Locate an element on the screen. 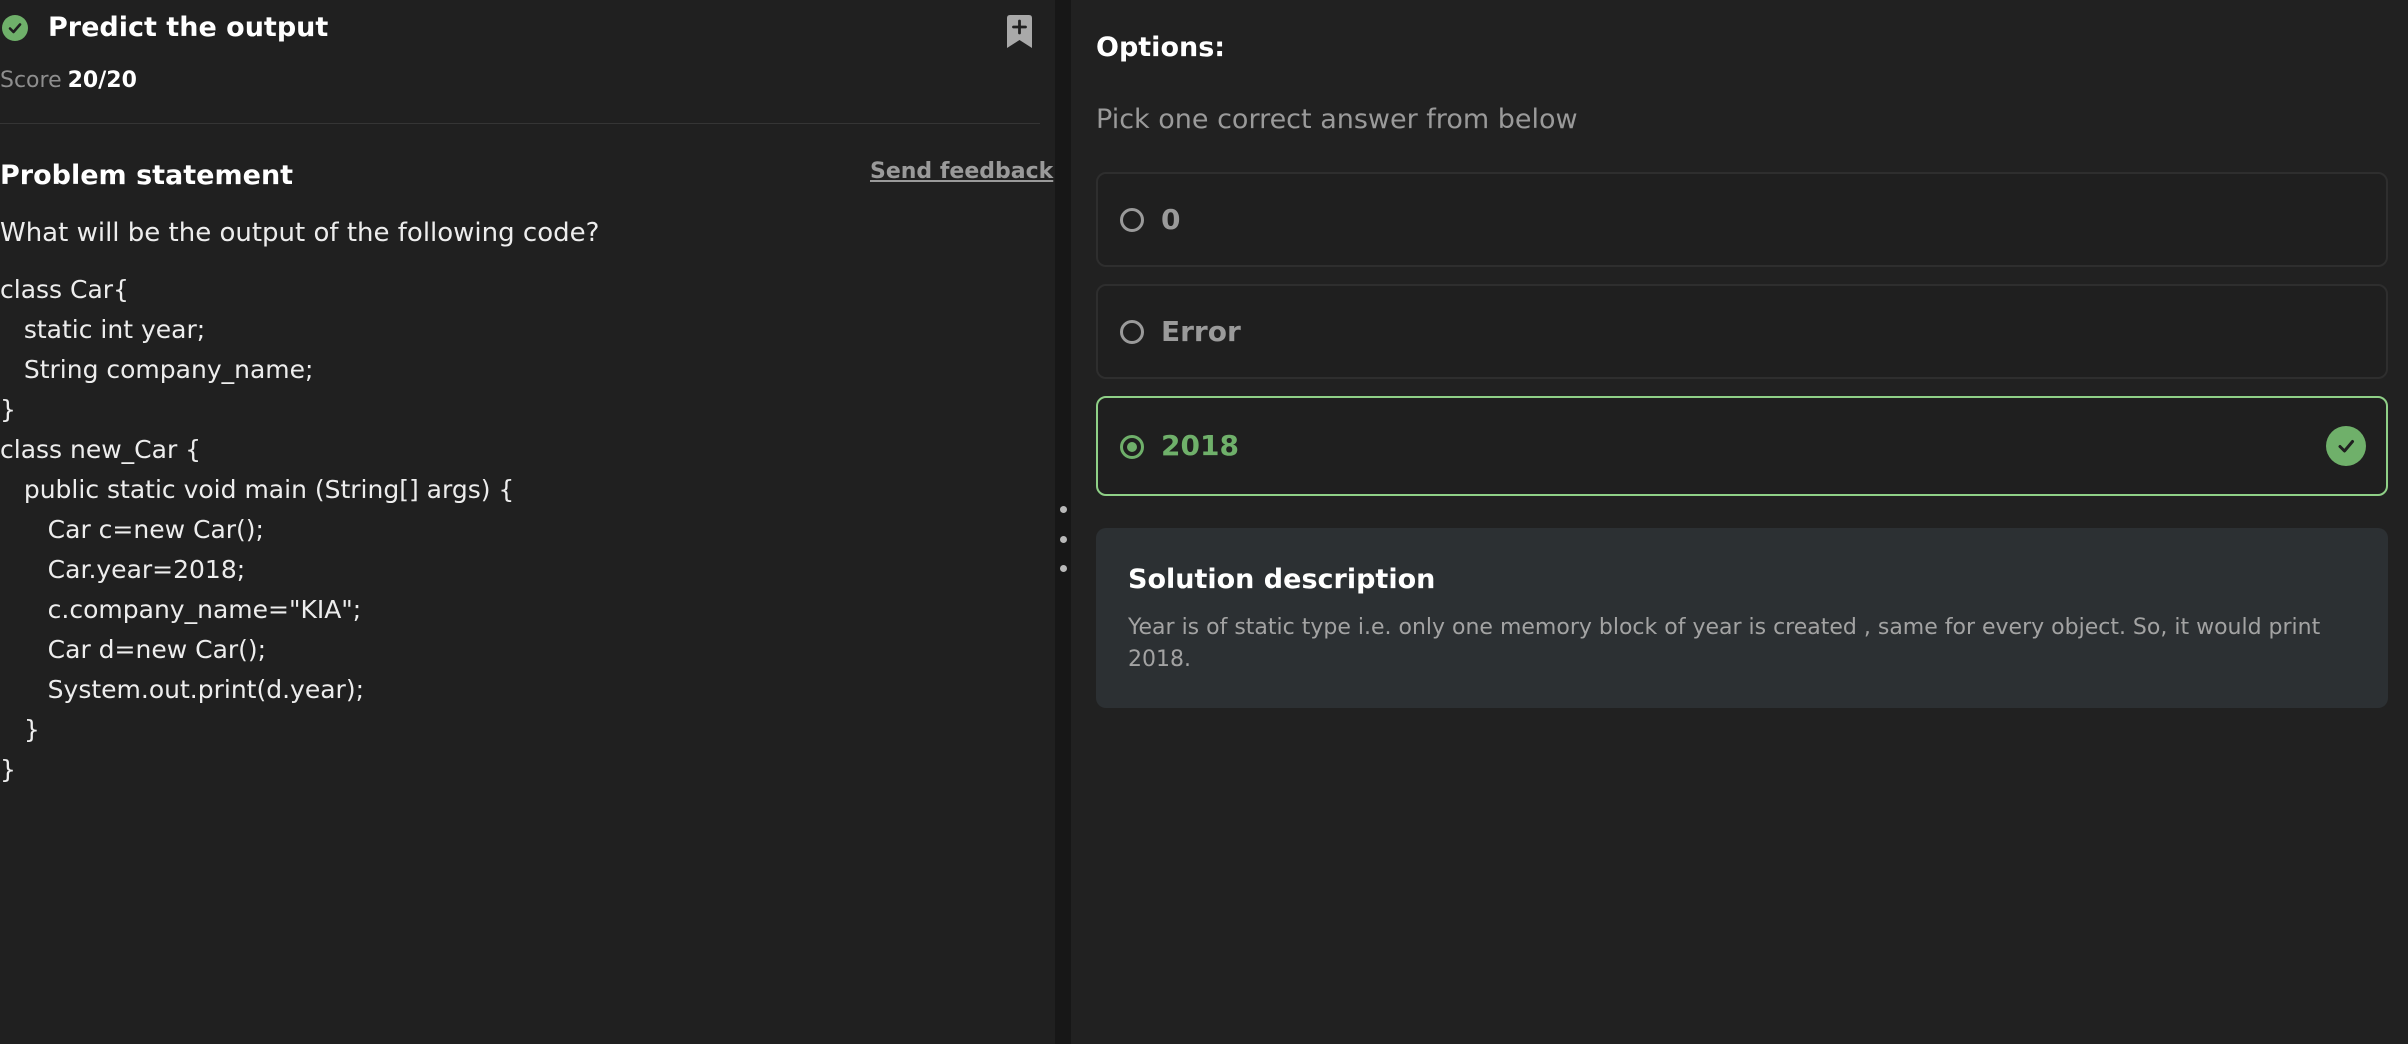 The height and width of the screenshot is (1044, 2408). score-value: 20/20 is located at coordinates (102, 80).